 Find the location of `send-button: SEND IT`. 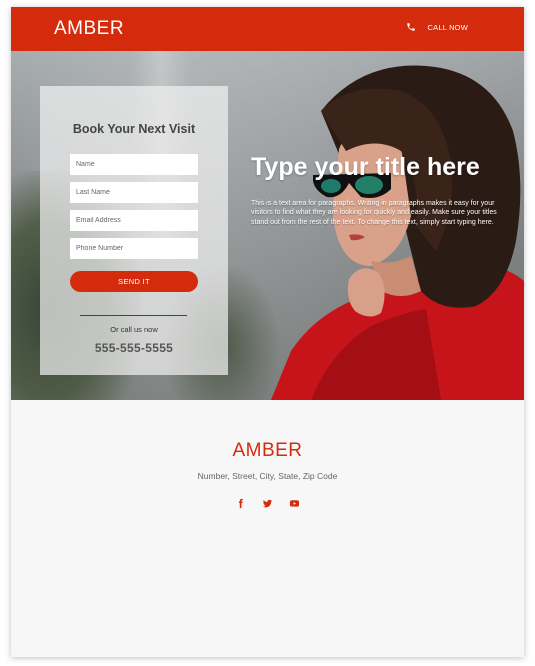

send-button: SEND IT is located at coordinates (134, 281).